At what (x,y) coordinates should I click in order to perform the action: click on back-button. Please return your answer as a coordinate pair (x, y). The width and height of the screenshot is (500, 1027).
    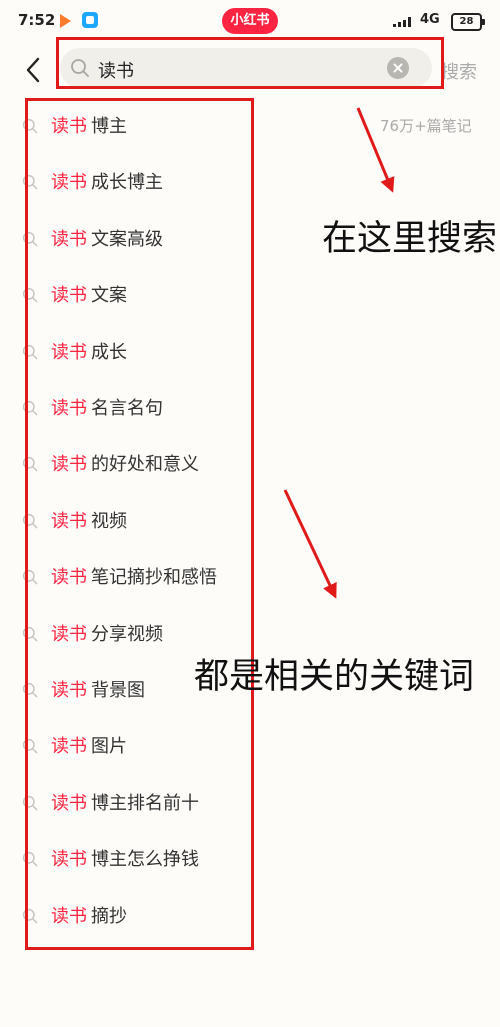
    Looking at the image, I should click on (34, 70).